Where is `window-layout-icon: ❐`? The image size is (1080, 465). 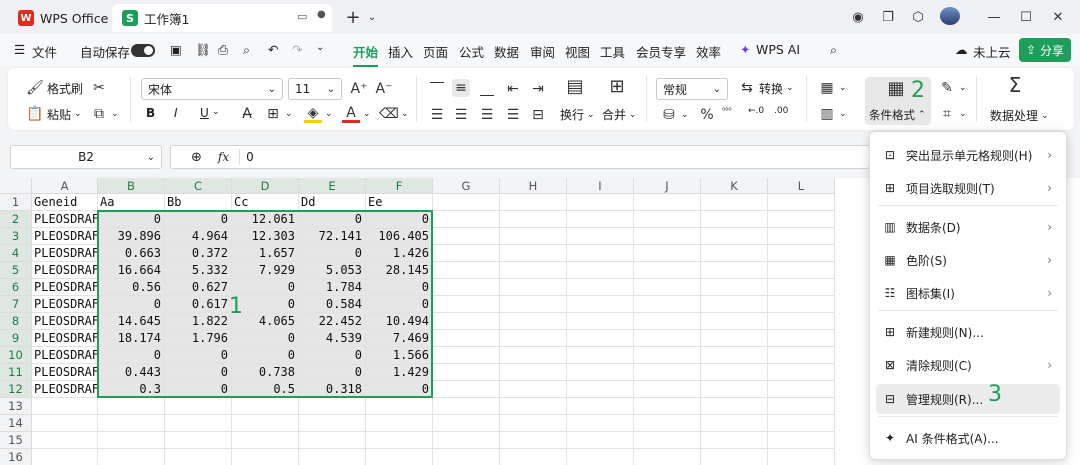
window-layout-icon: ❐ is located at coordinates (888, 17).